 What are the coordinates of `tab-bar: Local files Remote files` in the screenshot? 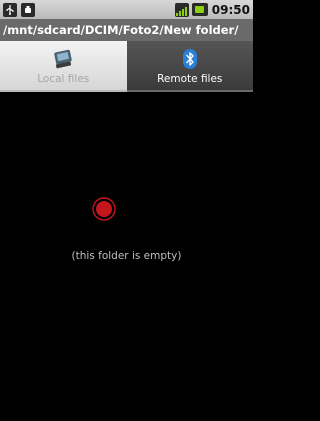 It's located at (126, 66).